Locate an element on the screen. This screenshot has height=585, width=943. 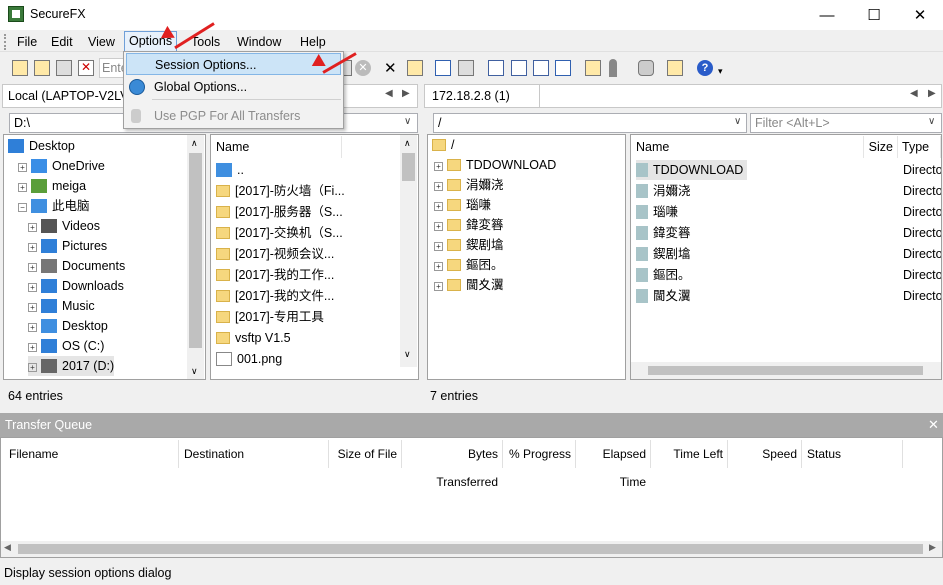
remote-name-header: Name is located at coordinates (748, 147).